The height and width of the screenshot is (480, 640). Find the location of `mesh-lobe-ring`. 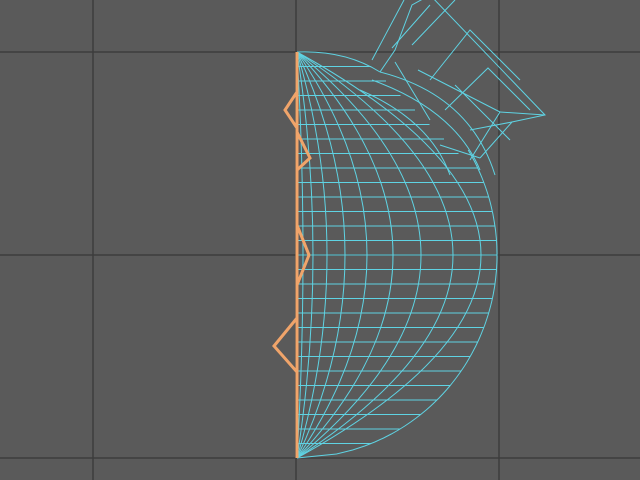

mesh-lobe-ring is located at coordinates (437, 123).